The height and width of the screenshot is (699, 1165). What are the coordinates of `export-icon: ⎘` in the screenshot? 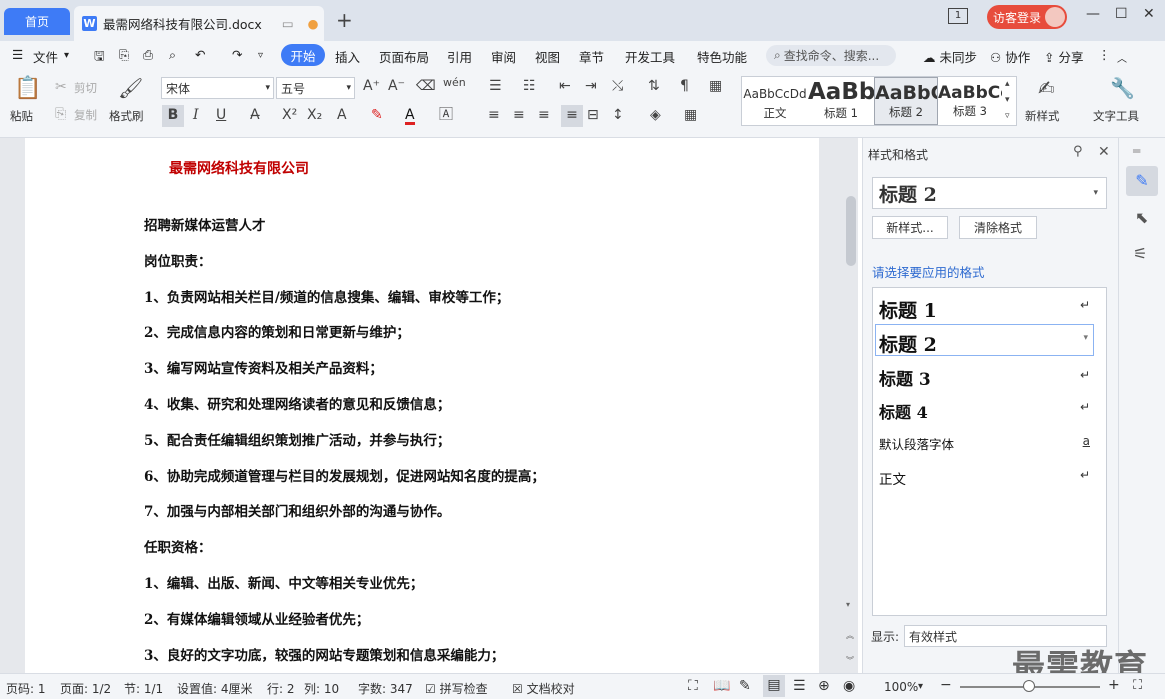 It's located at (124, 55).